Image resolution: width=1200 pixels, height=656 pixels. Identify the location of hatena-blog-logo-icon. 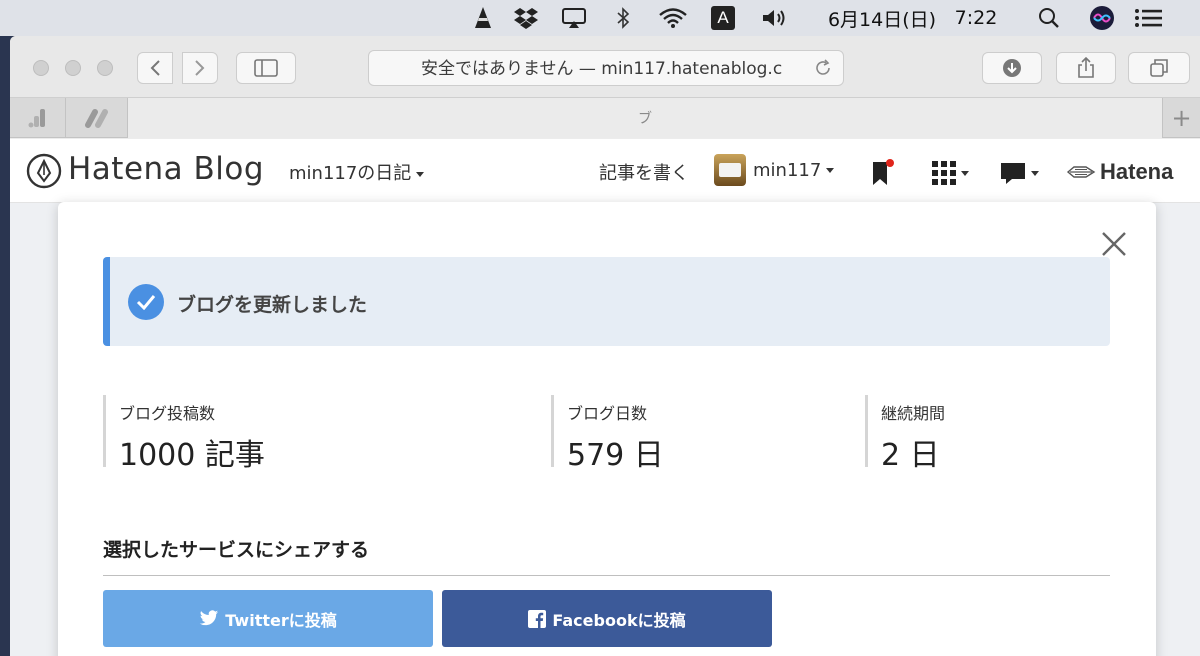
(44, 171).